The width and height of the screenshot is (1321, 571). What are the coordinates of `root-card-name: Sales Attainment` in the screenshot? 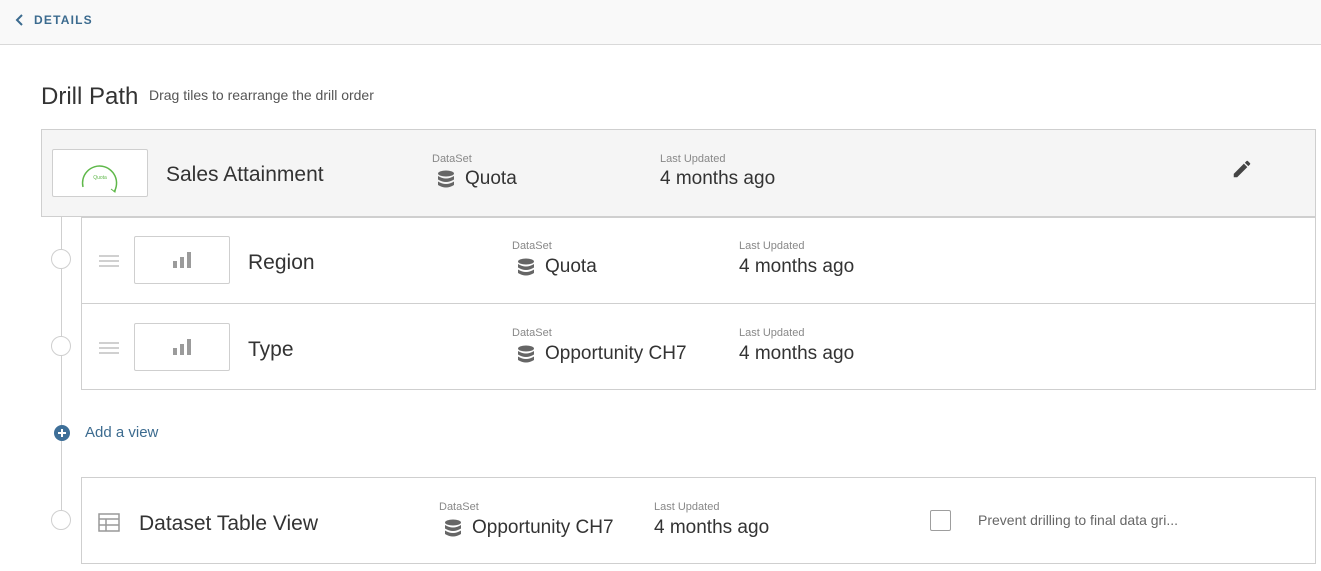 It's located at (245, 174).